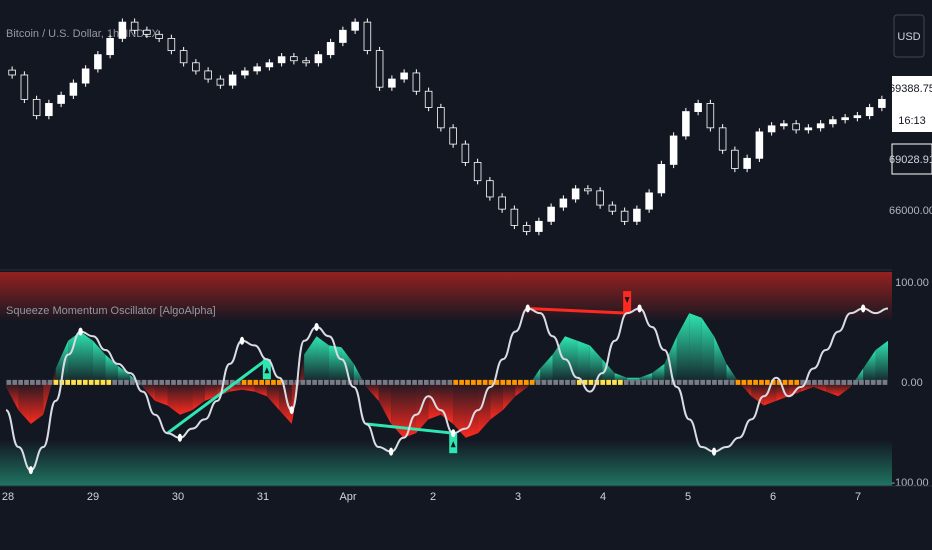 The image size is (932, 550). What do you see at coordinates (446, 463) in the screenshot?
I see `oversold-zone` at bounding box center [446, 463].